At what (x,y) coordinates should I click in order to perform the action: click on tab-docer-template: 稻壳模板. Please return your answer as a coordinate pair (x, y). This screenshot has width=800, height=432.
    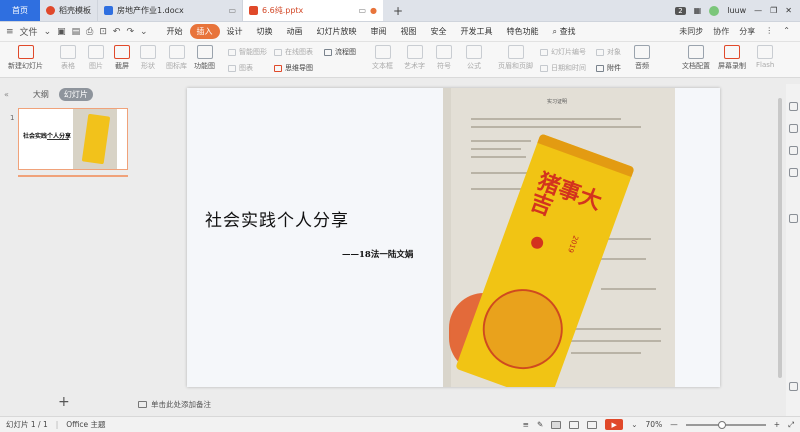
    Looking at the image, I should click on (69, 10).